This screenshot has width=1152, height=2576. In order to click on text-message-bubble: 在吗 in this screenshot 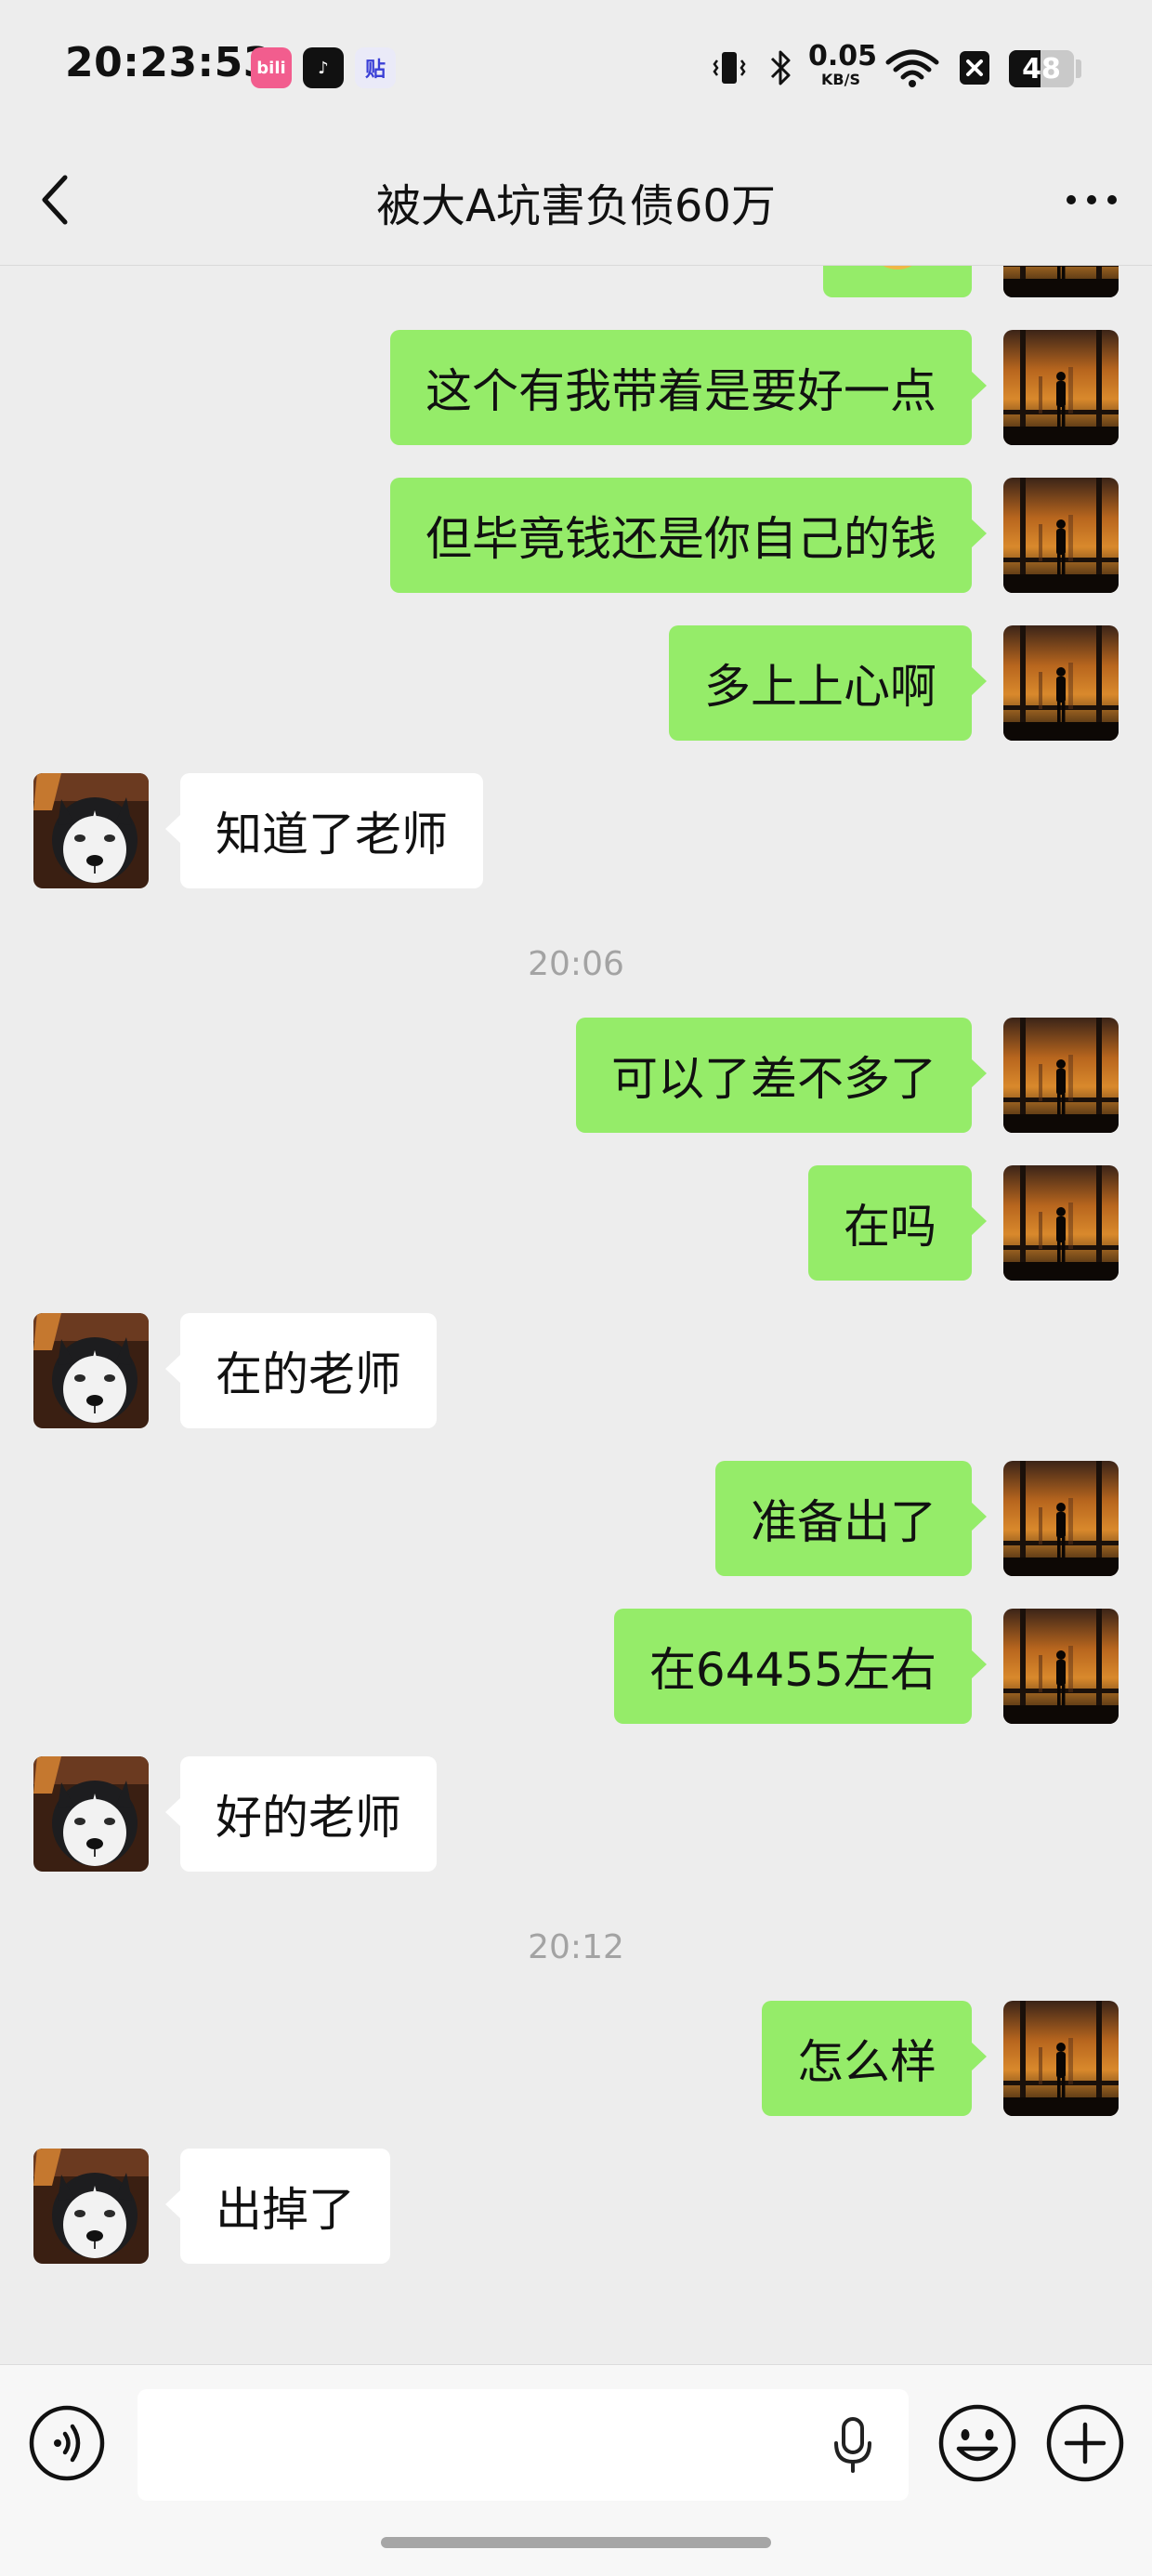, I will do `click(897, 1223)`.